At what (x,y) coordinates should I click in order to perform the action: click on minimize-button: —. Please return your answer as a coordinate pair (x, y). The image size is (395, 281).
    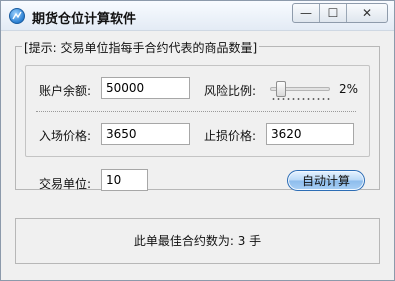
    Looking at the image, I should click on (306, 13).